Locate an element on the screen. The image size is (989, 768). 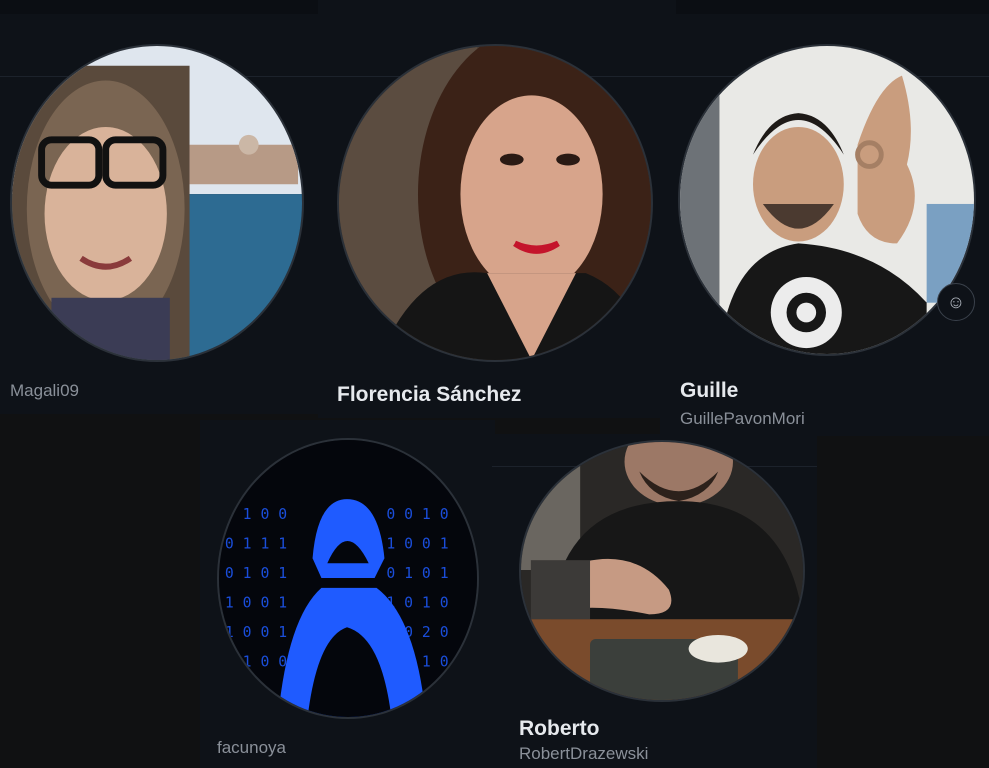
top-bar-left is located at coordinates (159, 7).